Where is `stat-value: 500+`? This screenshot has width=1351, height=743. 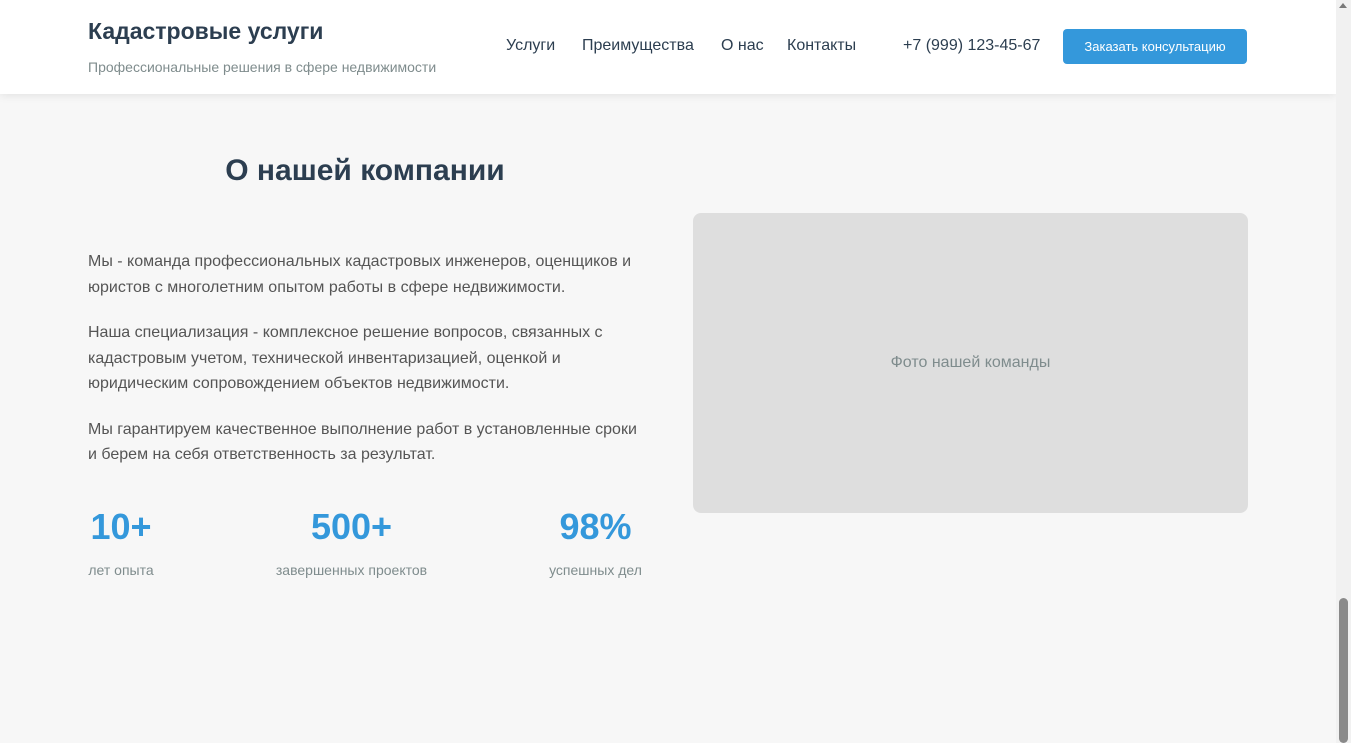
stat-value: 500+ is located at coordinates (351, 526).